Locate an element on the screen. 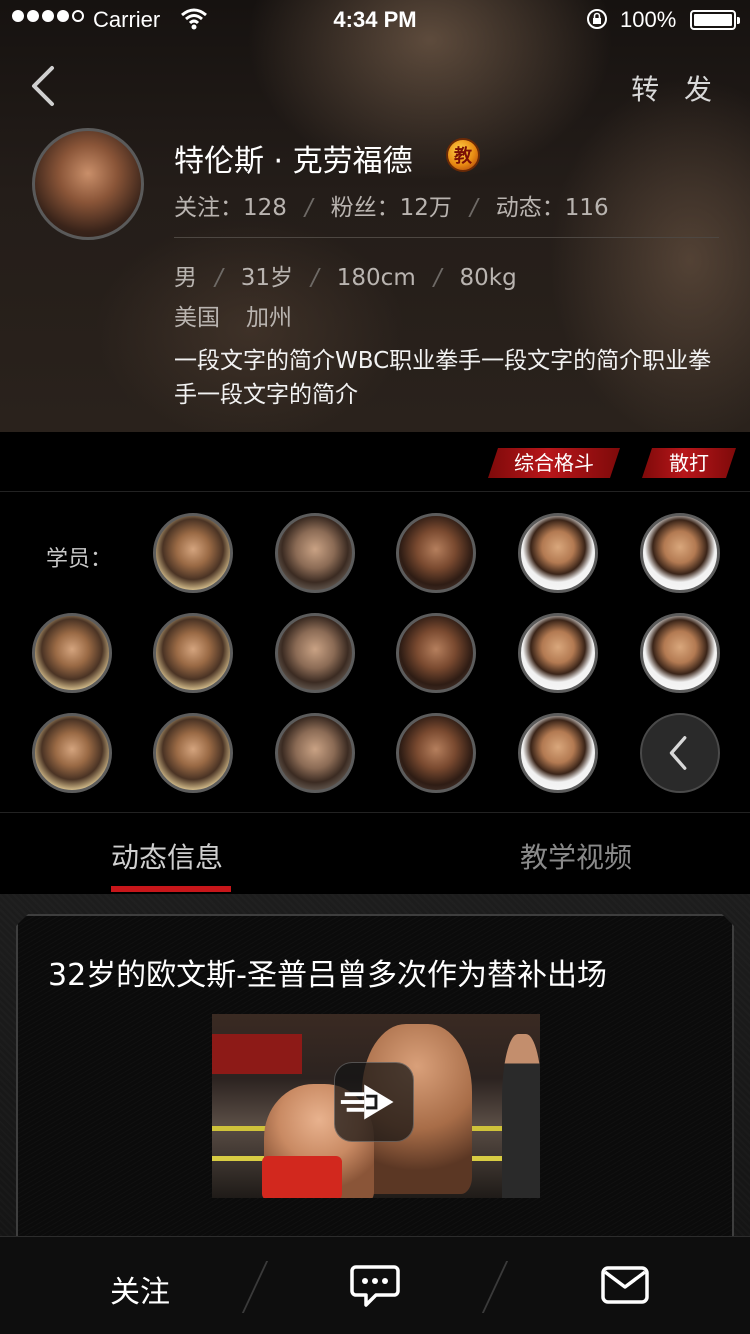 The width and height of the screenshot is (750, 1334). profile-avatar is located at coordinates (88, 184).